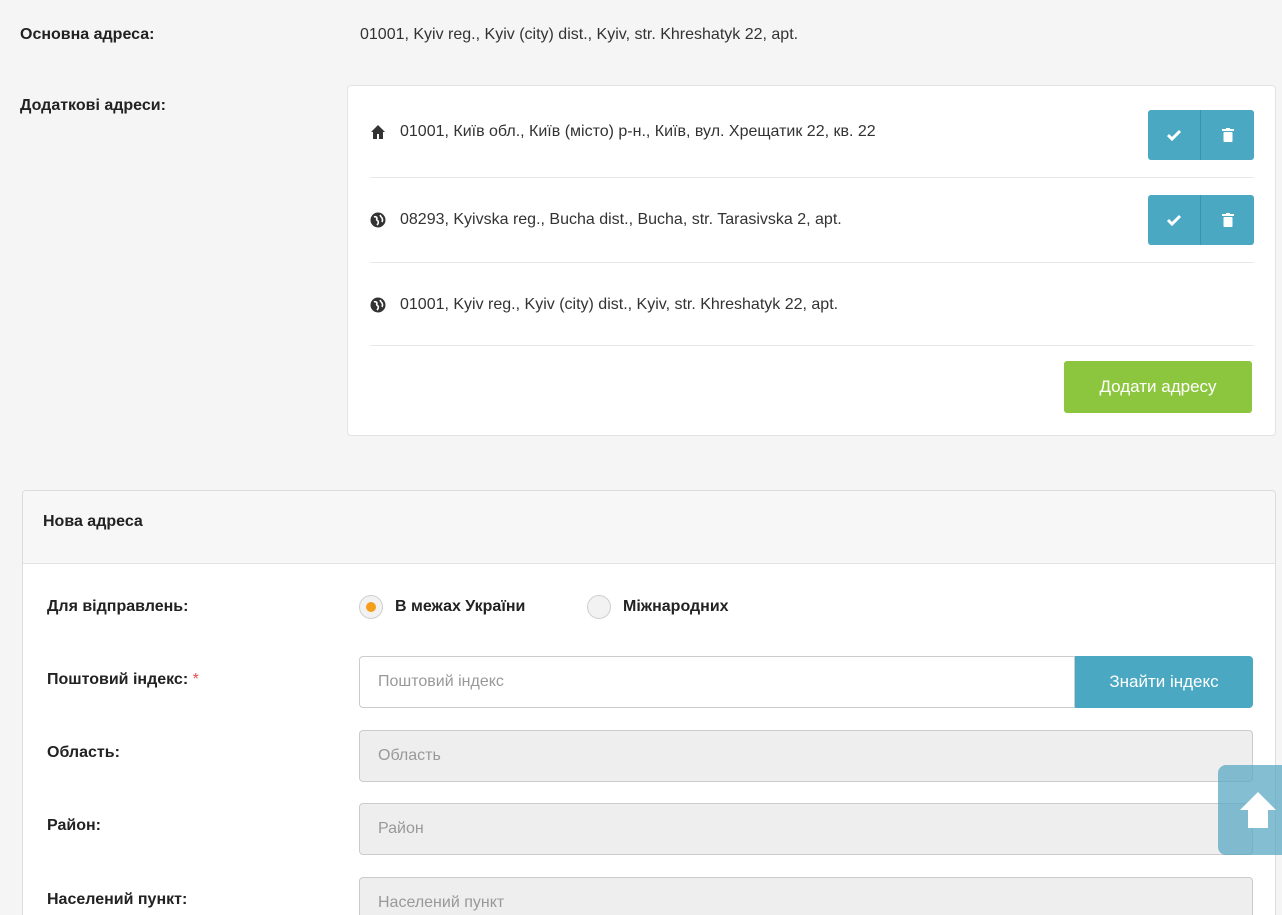  Describe the element at coordinates (599, 607) in the screenshot. I see `radio-button` at that location.